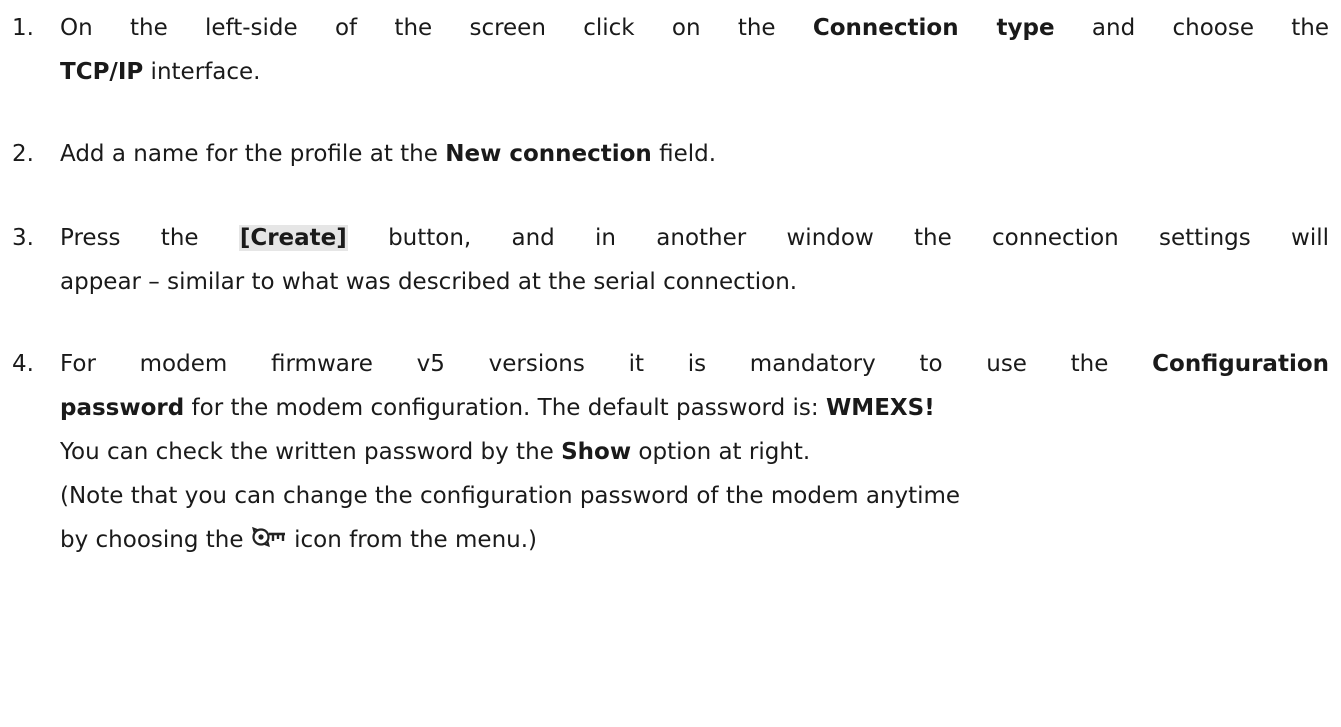 This screenshot has width=1341, height=727. I want to click on configuration-term: Configuration, so click(1240, 364).